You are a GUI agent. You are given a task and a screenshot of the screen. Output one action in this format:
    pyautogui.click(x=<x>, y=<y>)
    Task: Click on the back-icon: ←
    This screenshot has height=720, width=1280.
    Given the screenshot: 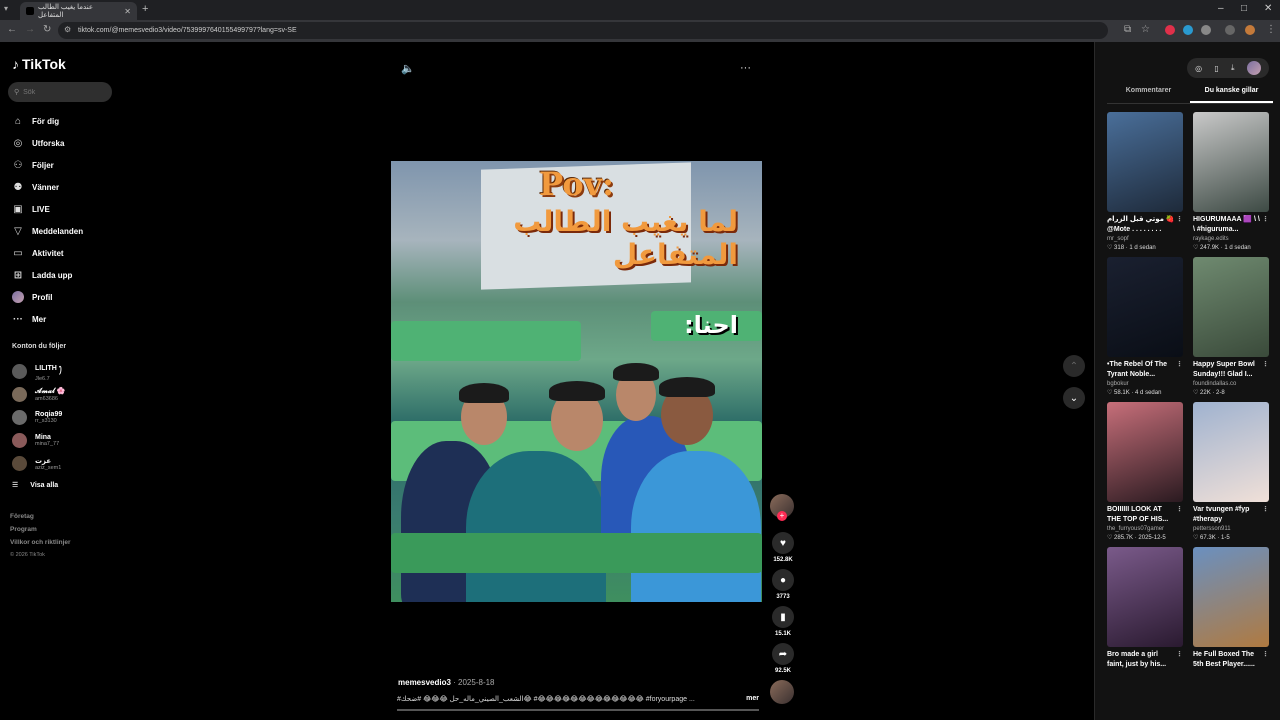 What is the action you would take?
    pyautogui.click(x=12, y=29)
    